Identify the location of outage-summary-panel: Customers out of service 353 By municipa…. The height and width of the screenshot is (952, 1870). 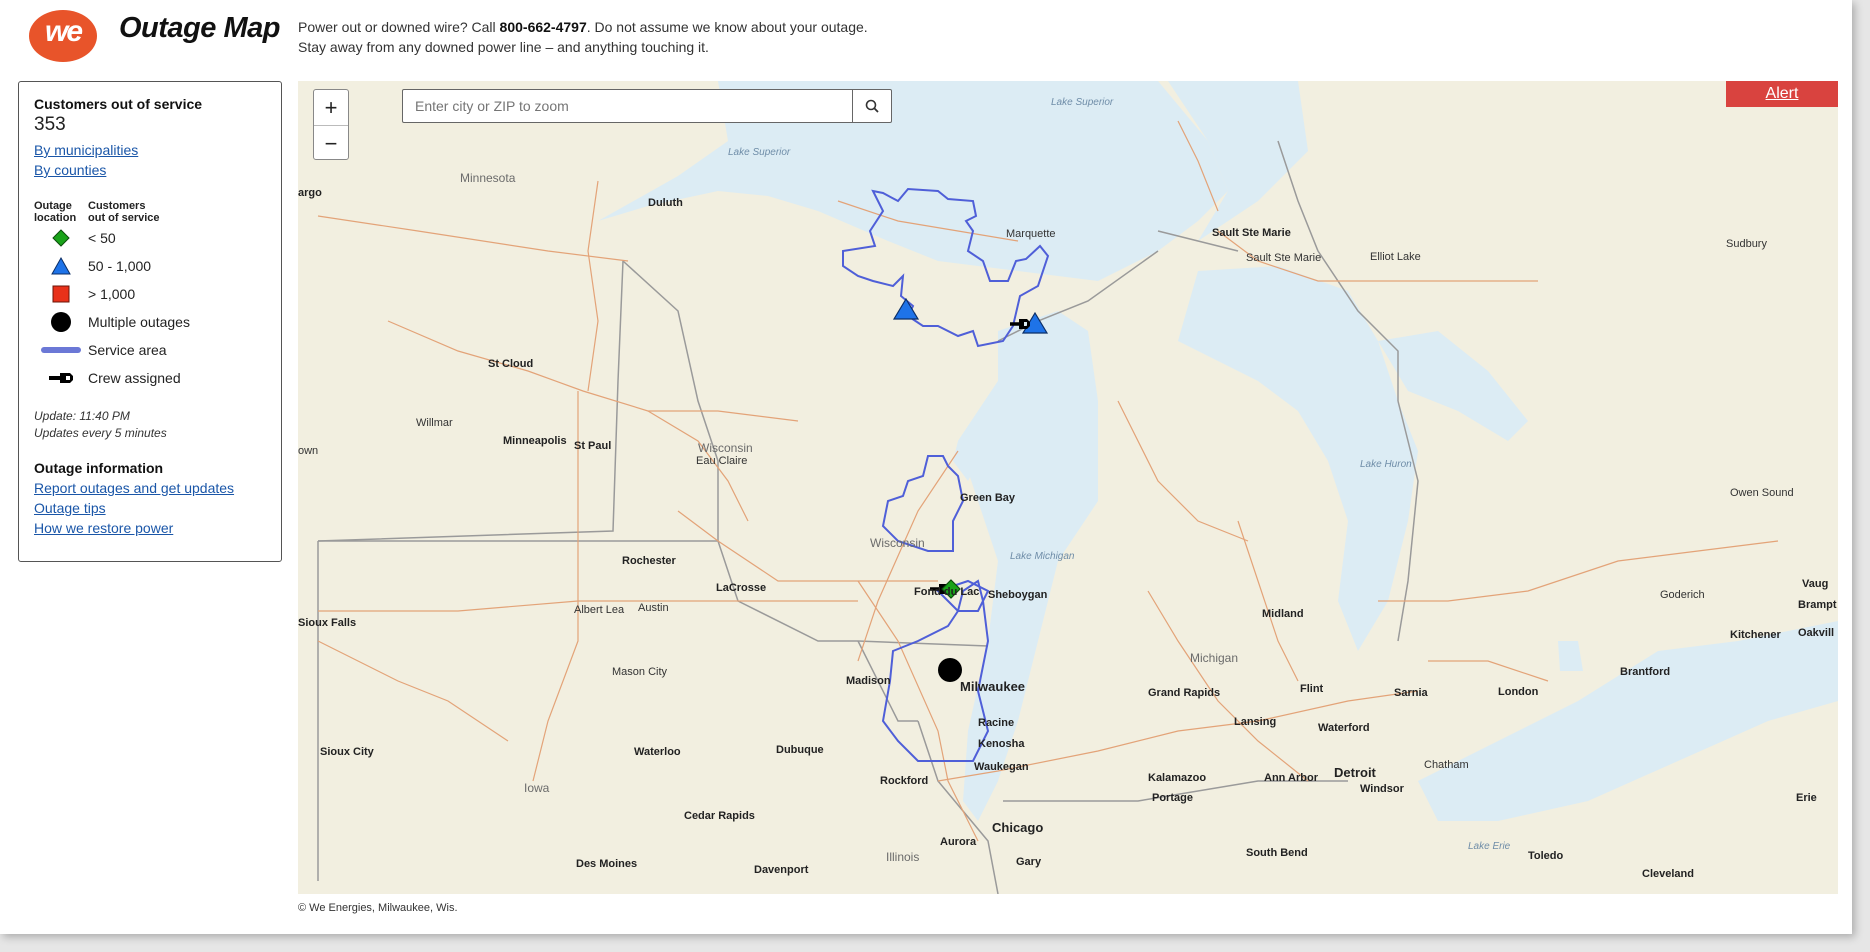
(150, 321).